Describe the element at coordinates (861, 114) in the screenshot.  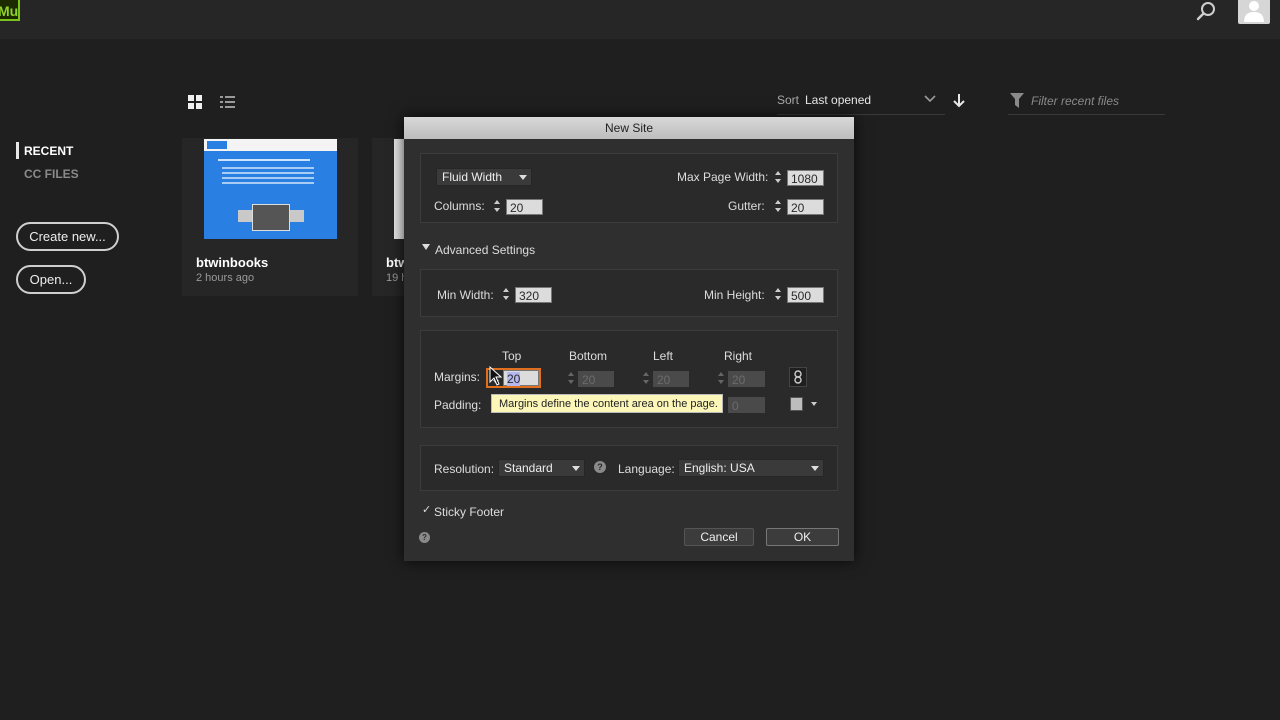
I see `sort-underline` at that location.